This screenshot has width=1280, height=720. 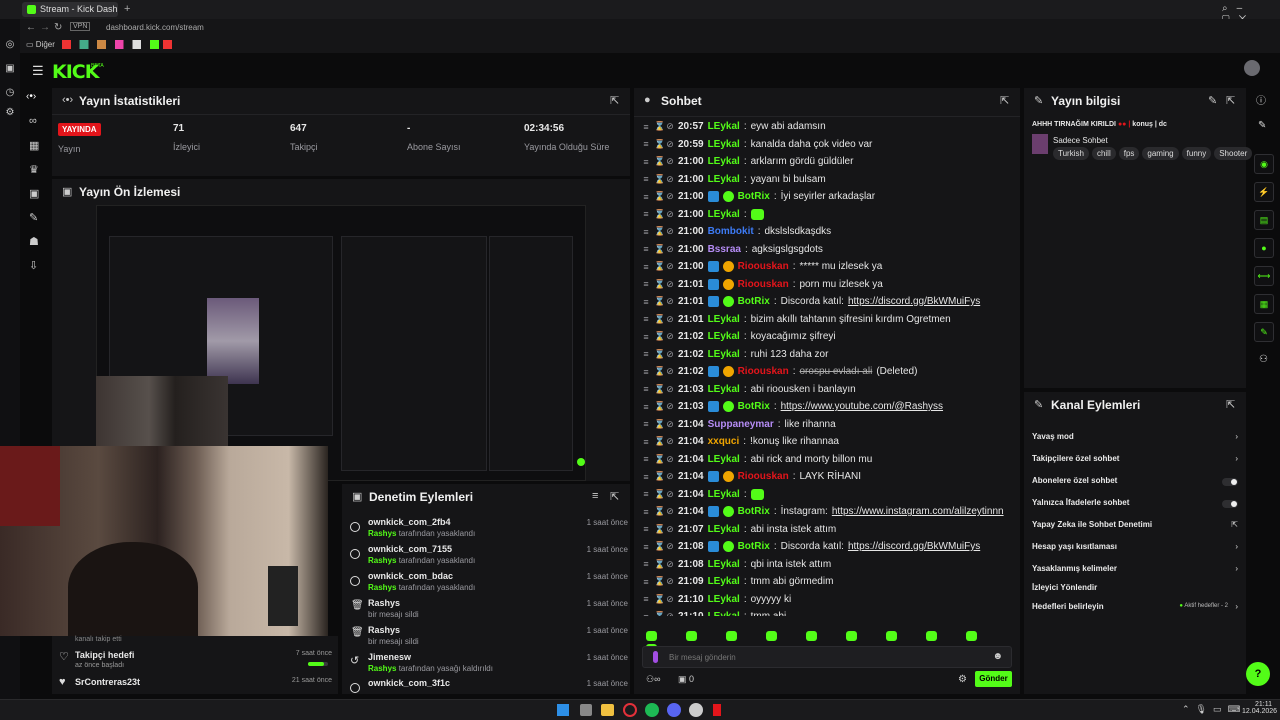 I want to click on chat-message: ≡ ⌛⊘ 21:10 LEykal: tmm abi, so click(x=714, y=612).